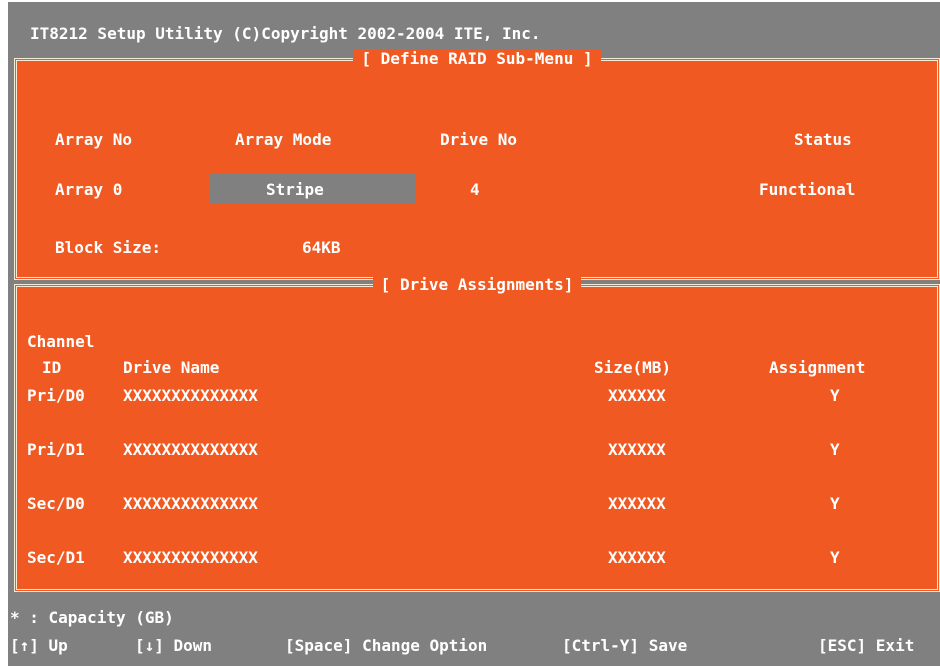  I want to click on drive-channel: Sec/D0, so click(56, 503).